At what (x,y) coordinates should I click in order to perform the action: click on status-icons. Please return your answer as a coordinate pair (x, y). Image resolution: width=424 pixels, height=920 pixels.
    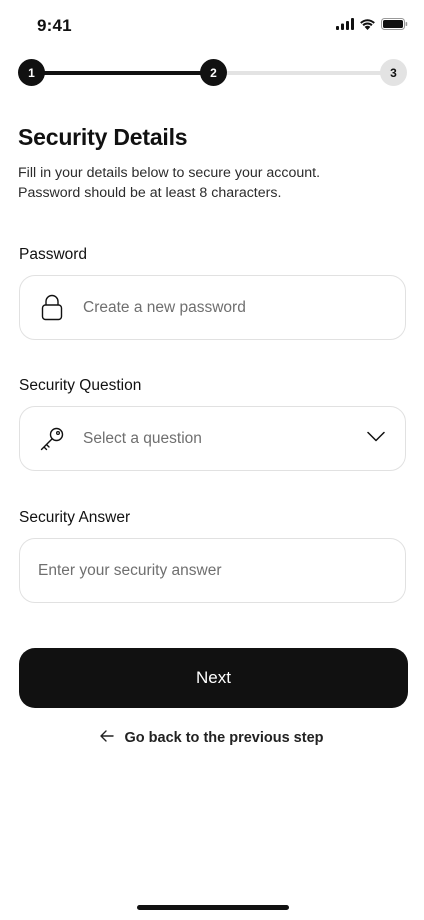
    Looking at the image, I should click on (372, 24).